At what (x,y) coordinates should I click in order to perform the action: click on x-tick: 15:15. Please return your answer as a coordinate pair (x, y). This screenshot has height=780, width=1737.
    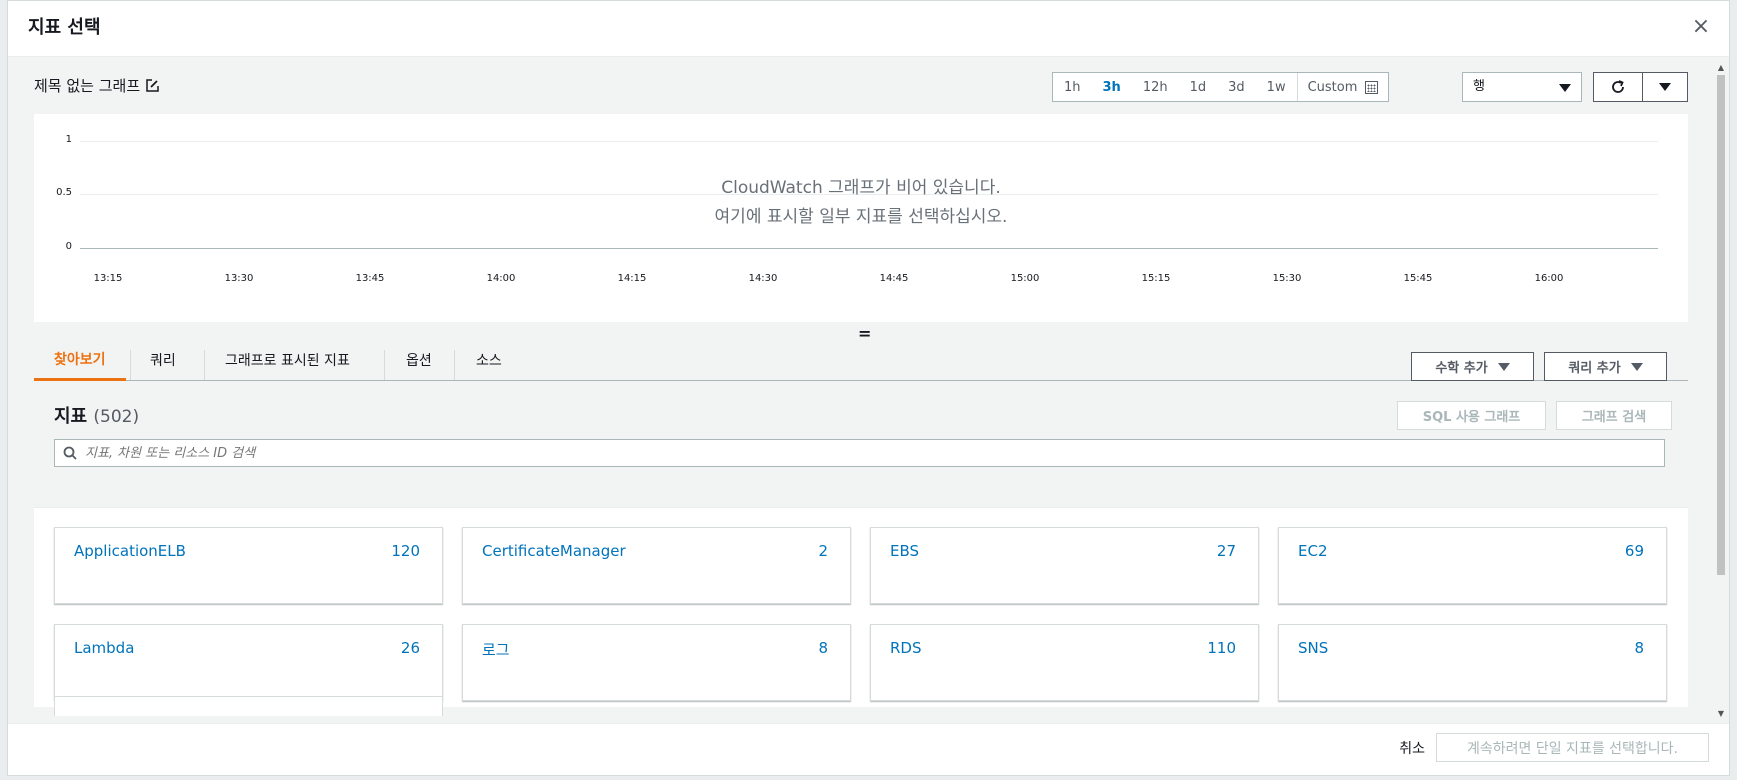
    Looking at the image, I should click on (1156, 278).